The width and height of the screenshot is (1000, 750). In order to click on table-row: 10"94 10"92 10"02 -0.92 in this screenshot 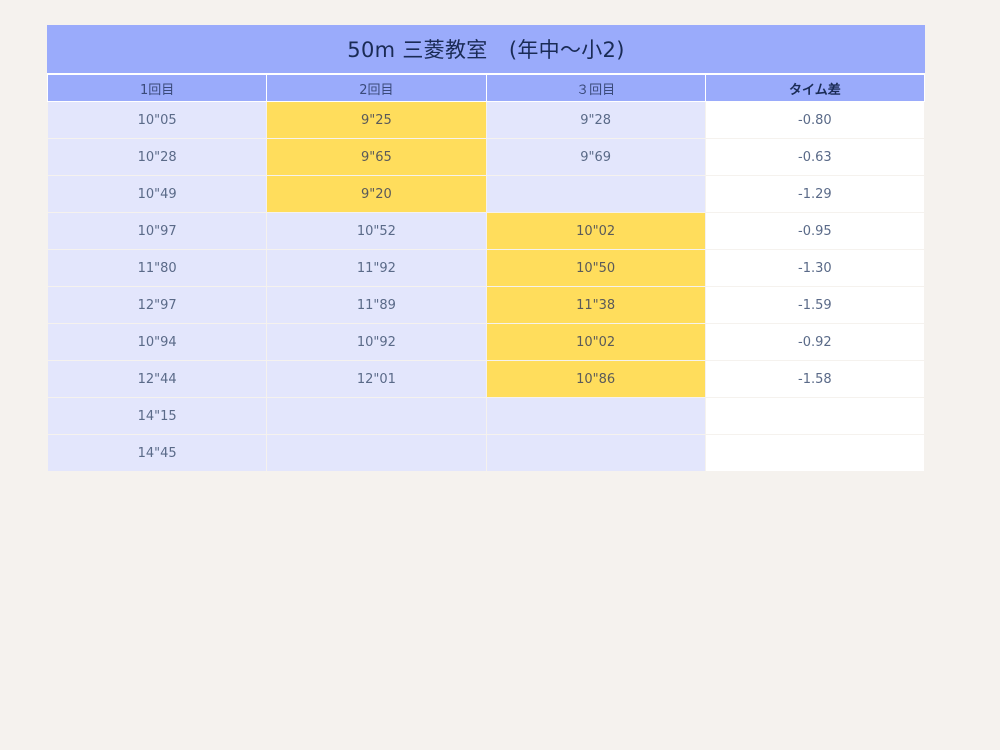, I will do `click(486, 342)`.